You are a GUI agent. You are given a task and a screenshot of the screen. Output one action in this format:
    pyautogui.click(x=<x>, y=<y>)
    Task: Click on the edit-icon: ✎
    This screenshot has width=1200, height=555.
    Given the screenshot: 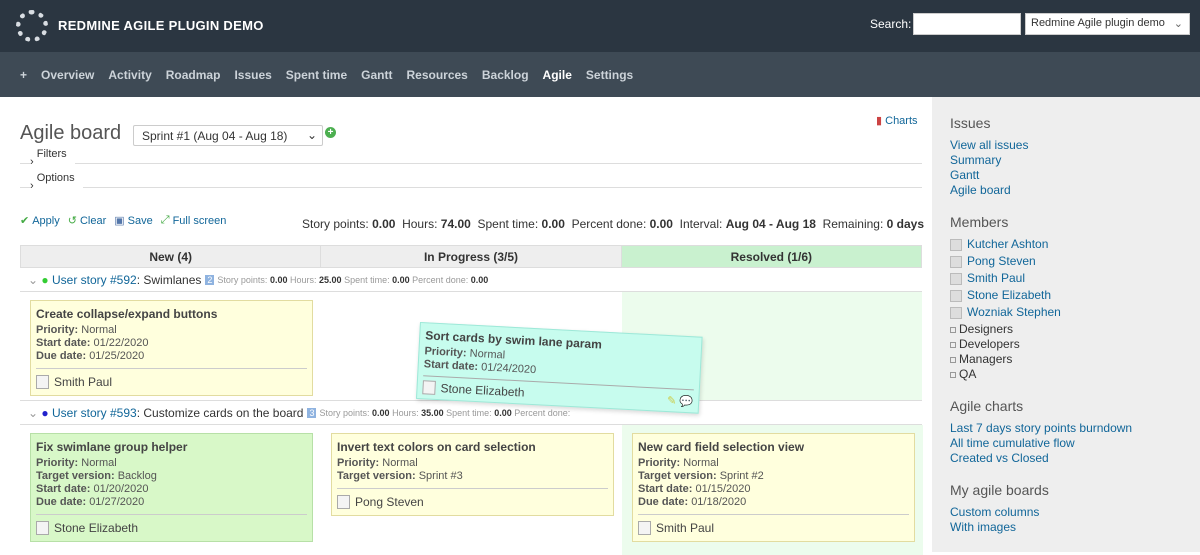 What is the action you would take?
    pyautogui.click(x=672, y=401)
    